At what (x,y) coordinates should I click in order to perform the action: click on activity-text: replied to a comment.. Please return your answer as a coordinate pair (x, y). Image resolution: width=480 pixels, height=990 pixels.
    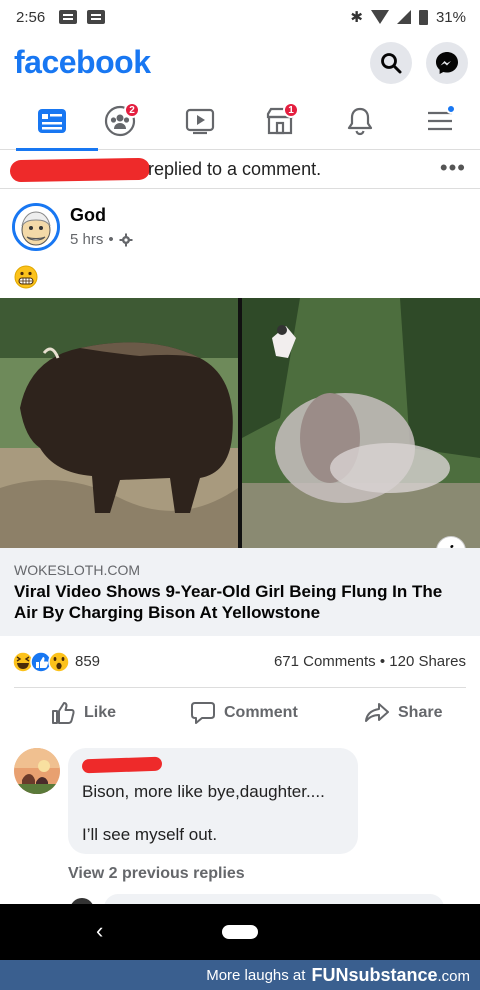
    Looking at the image, I should click on (235, 169).